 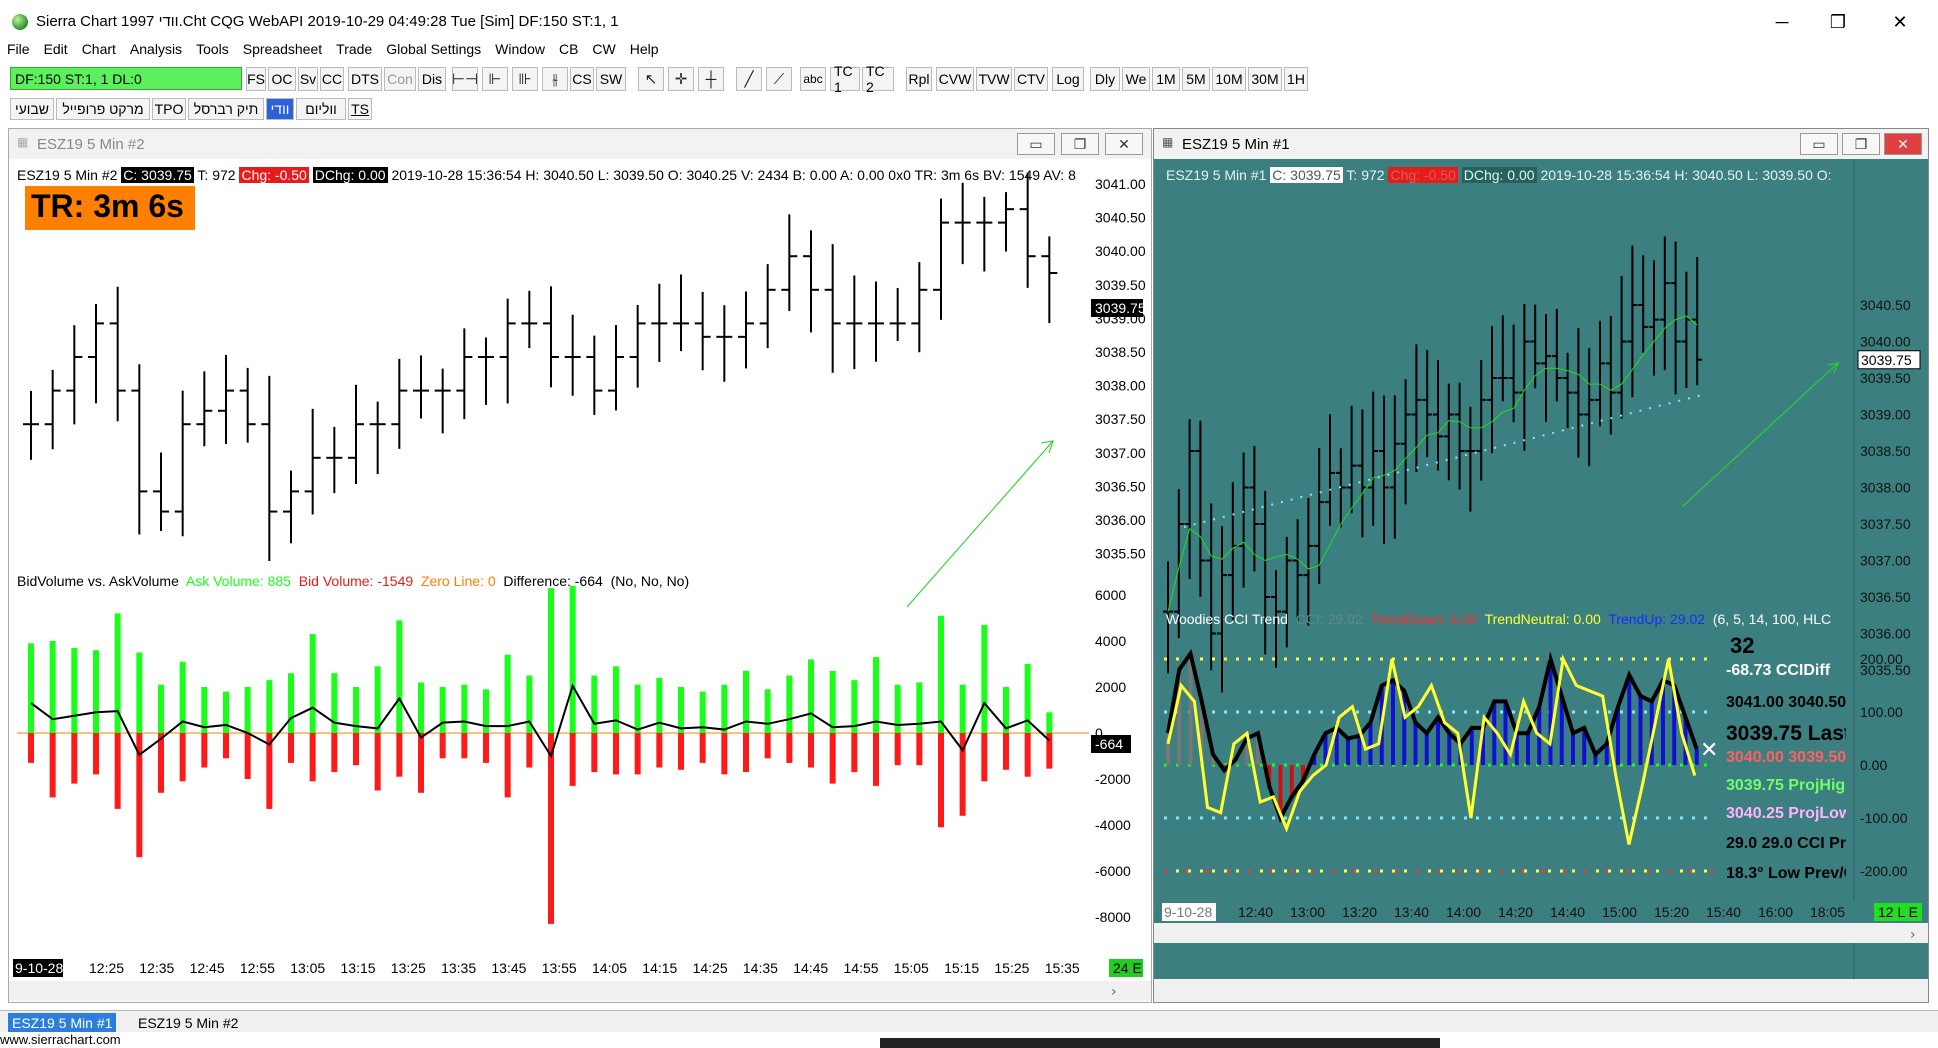 I want to click on menu-cb: CB, so click(x=568, y=47).